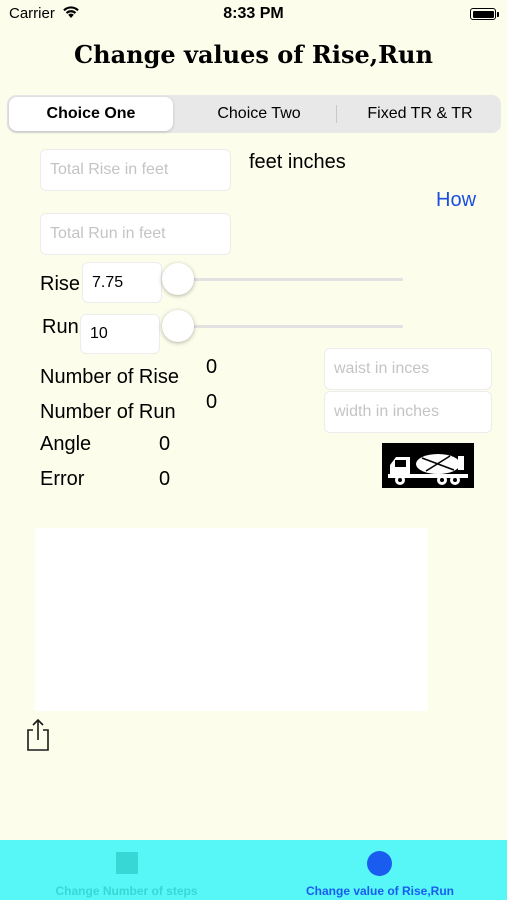  I want to click on number-of-rise-label: Number of Rise, so click(109, 377).